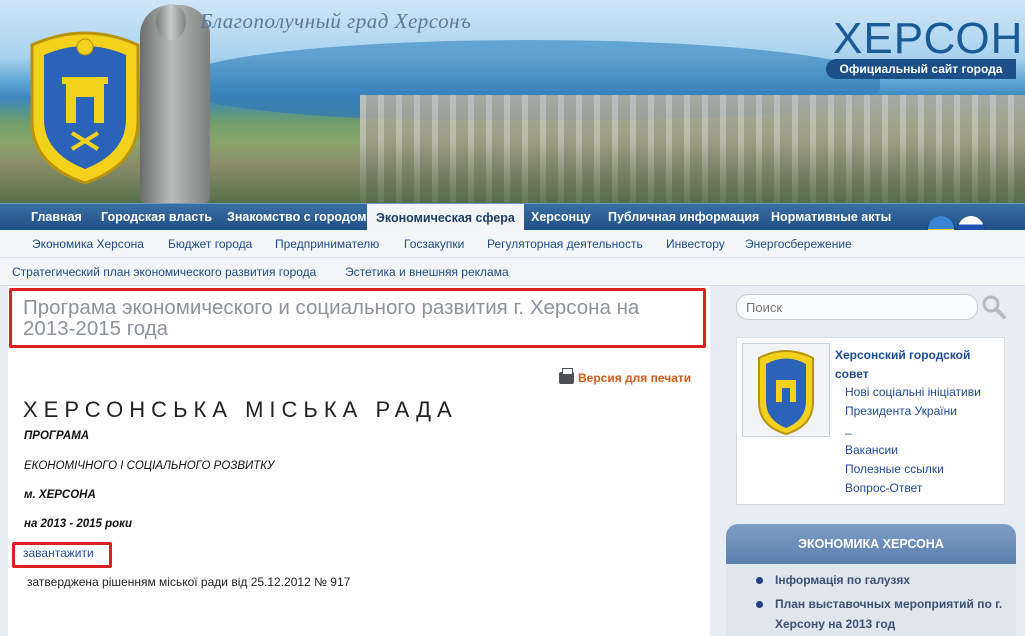 The image size is (1025, 636). I want to click on site-tagline: Благополучный град Херсонъ, so click(336, 21).